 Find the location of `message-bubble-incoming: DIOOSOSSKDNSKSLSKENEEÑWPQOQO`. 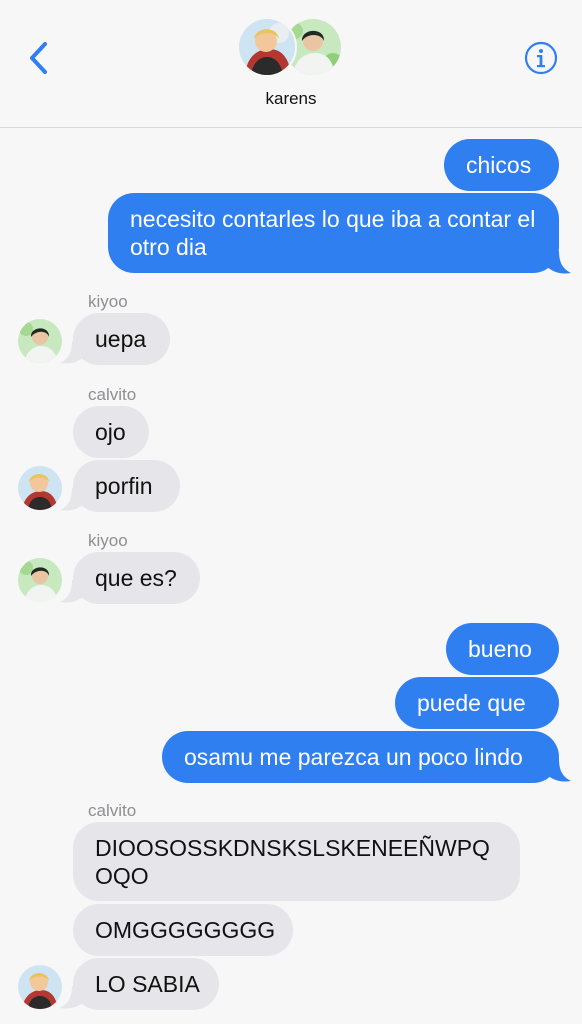

message-bubble-incoming: DIOOSOSSKDNSKSLSKENEEÑWPQOQO is located at coordinates (296, 861).